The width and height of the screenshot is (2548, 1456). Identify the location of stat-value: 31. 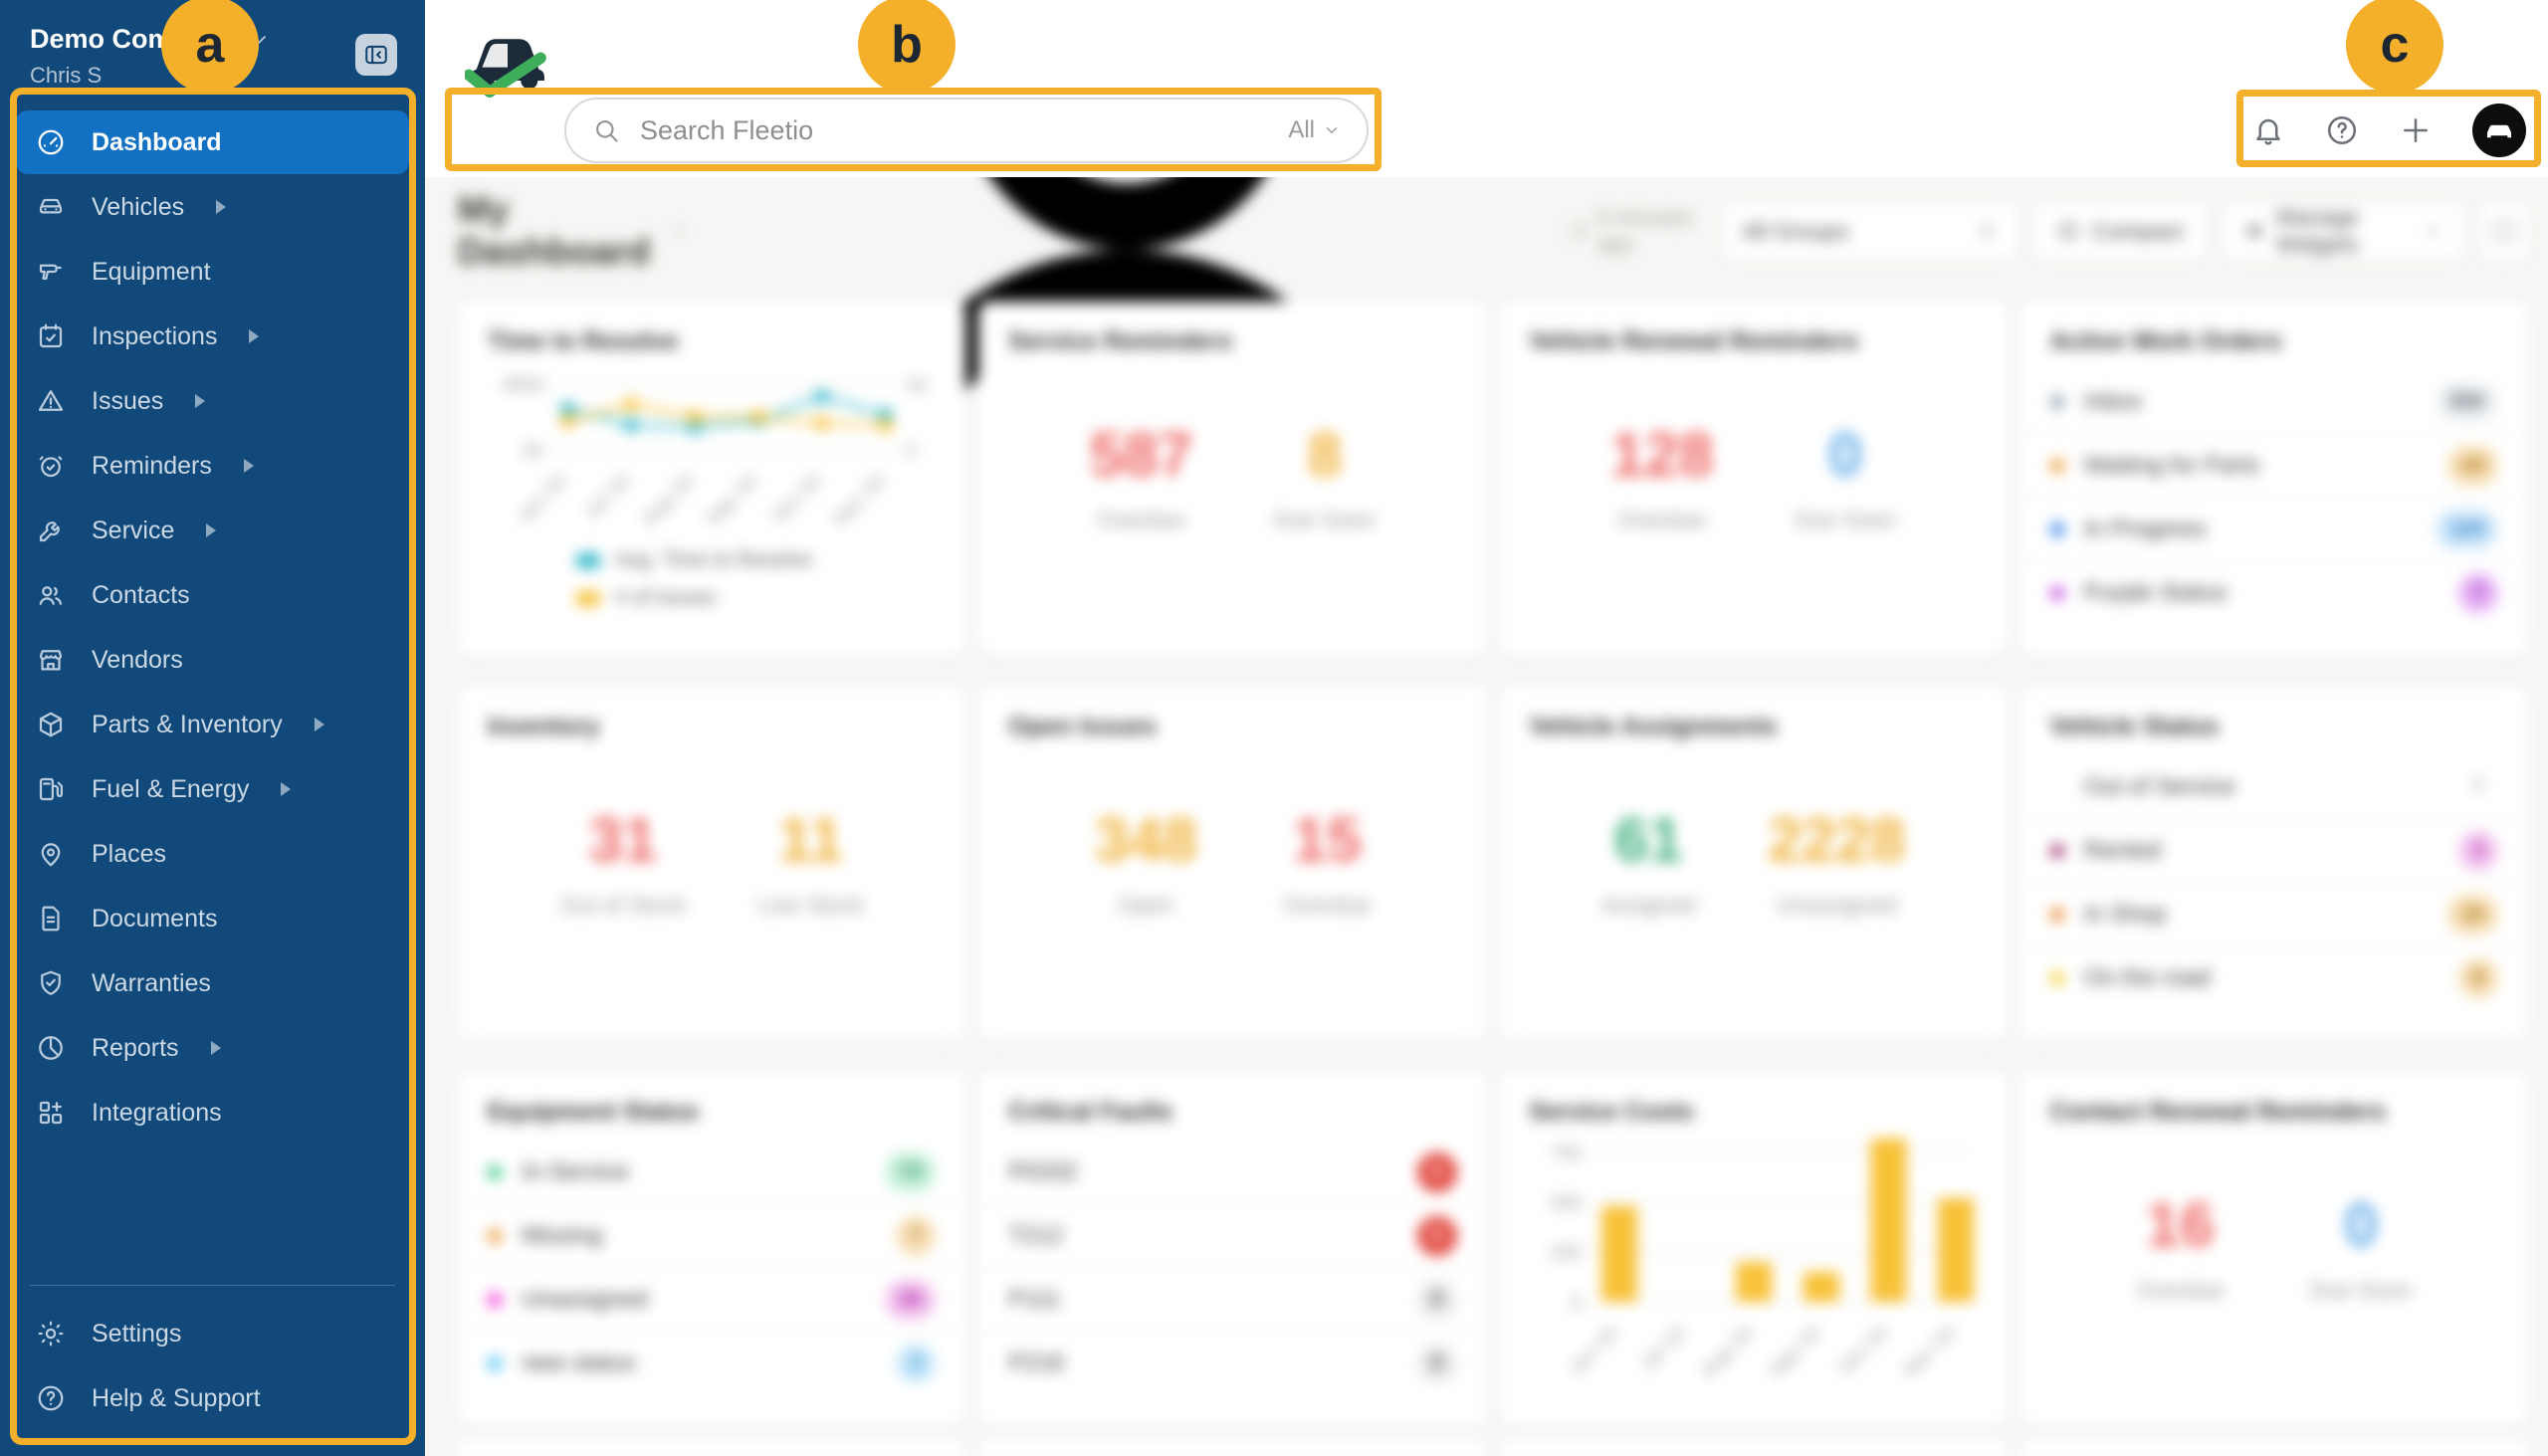
(623, 840).